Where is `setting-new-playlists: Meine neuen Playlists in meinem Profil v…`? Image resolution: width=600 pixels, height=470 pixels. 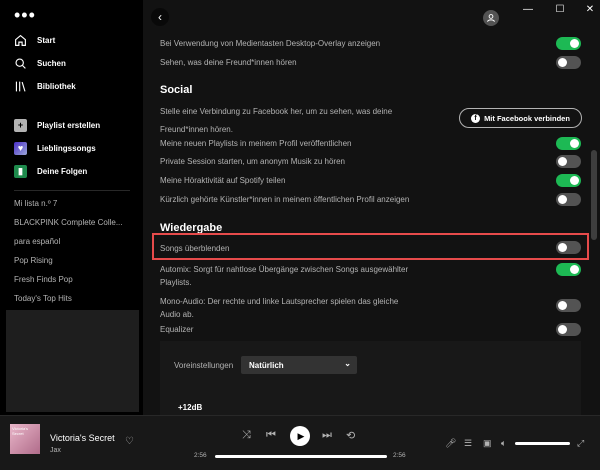 setting-new-playlists: Meine neuen Playlists in meinem Profil v… is located at coordinates (256, 143).